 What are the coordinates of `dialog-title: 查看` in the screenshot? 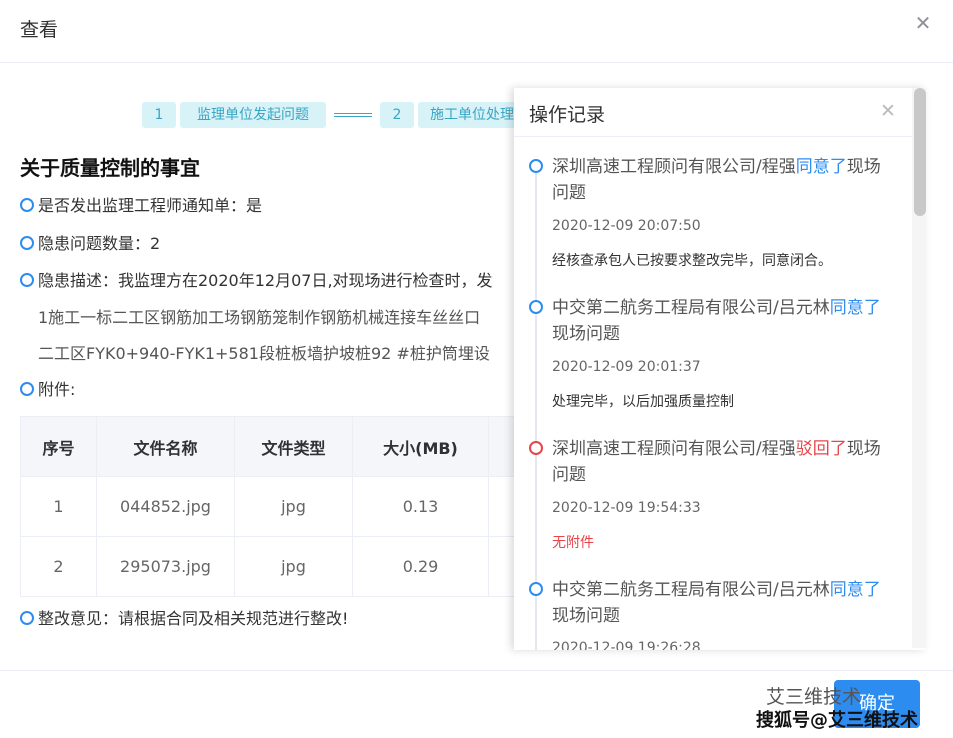 It's located at (39, 30).